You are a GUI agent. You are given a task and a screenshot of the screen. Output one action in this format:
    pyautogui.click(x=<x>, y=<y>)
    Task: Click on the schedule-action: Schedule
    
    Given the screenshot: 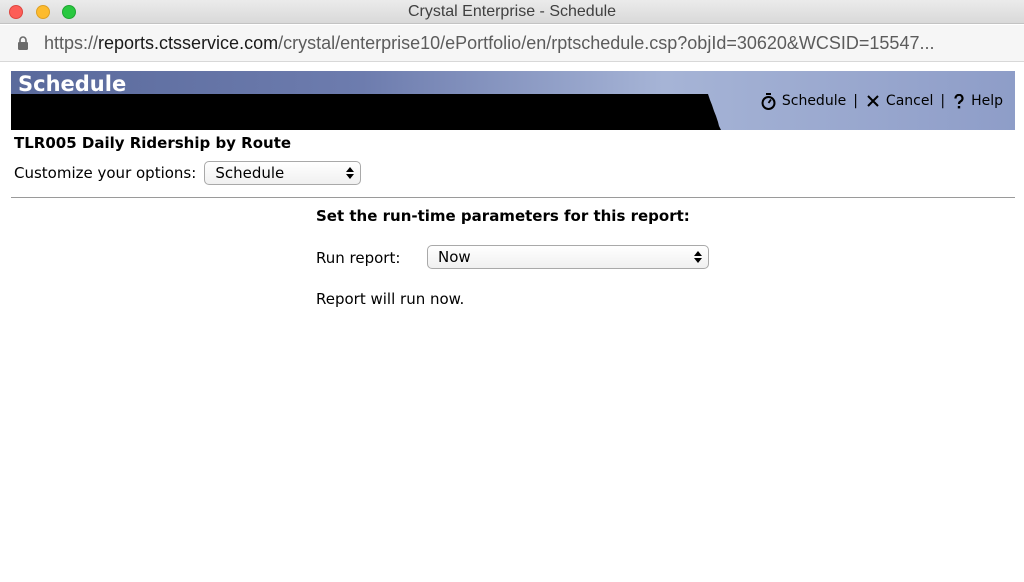 What is the action you would take?
    pyautogui.click(x=804, y=101)
    